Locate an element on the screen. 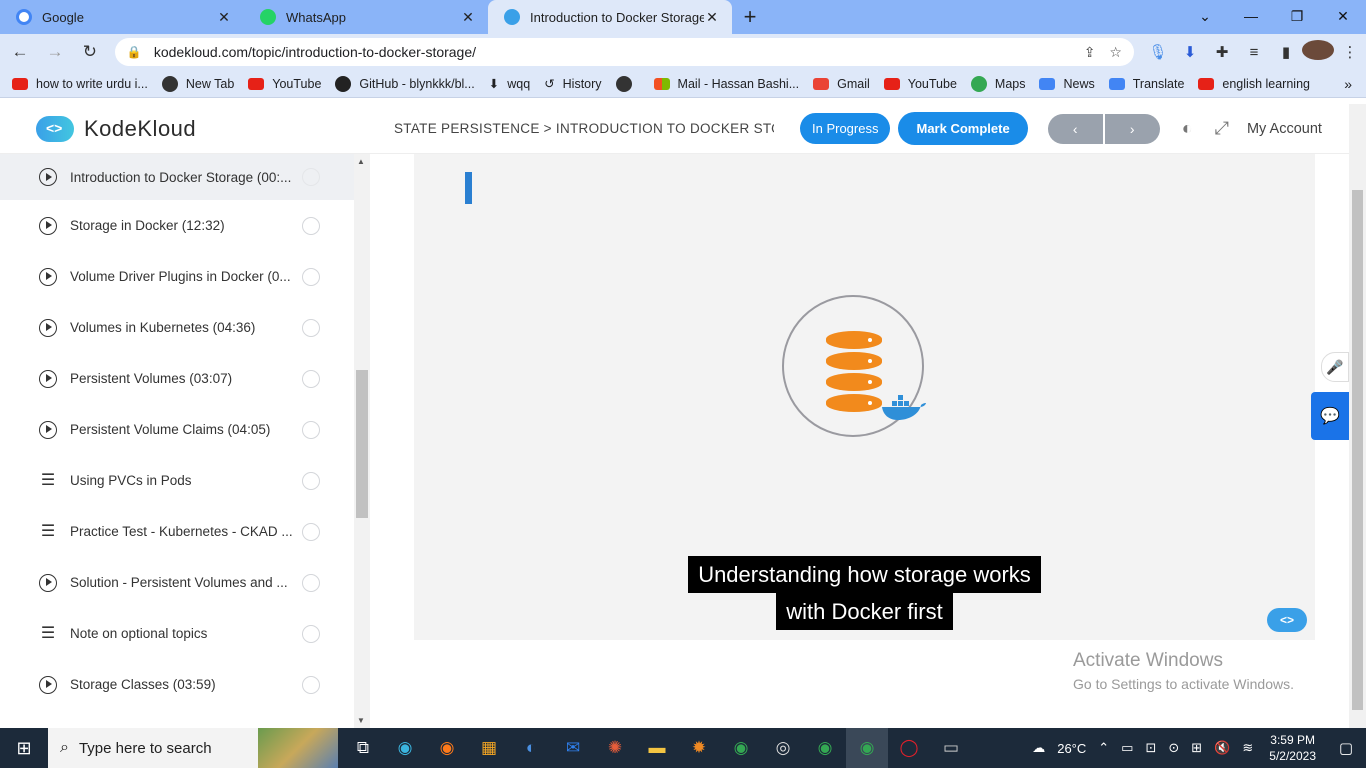  previous-lesson-button: ‹ is located at coordinates (1075, 128).